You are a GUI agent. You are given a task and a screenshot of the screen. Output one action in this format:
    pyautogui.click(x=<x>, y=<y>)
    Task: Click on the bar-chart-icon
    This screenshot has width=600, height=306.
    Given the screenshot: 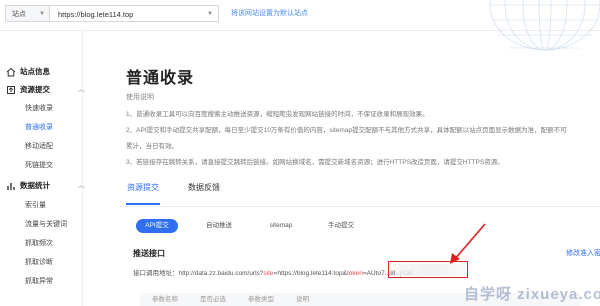 What is the action you would take?
    pyautogui.click(x=11, y=187)
    